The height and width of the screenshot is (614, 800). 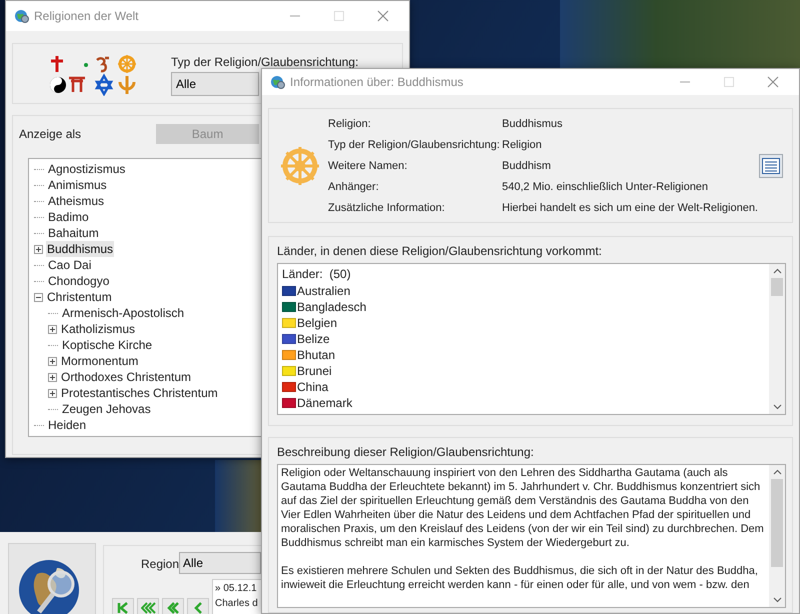 I want to click on field-value: Buddhismus, so click(x=533, y=124).